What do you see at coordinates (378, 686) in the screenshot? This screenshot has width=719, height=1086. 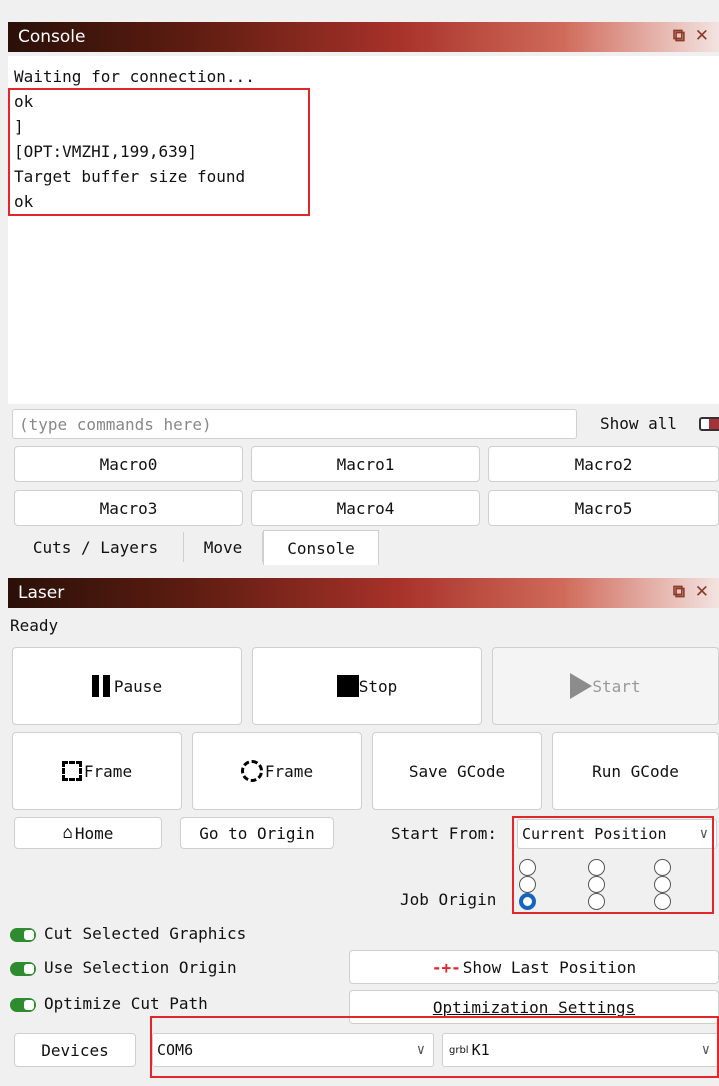 I see `stop-label: Stop` at bounding box center [378, 686].